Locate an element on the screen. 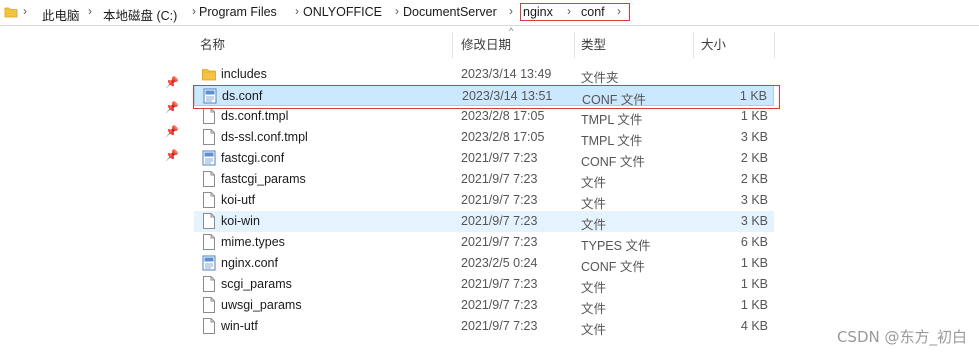  file-row: uwsgi_params 2021/9/7 7:23 文件 1 KB is located at coordinates (484, 305).